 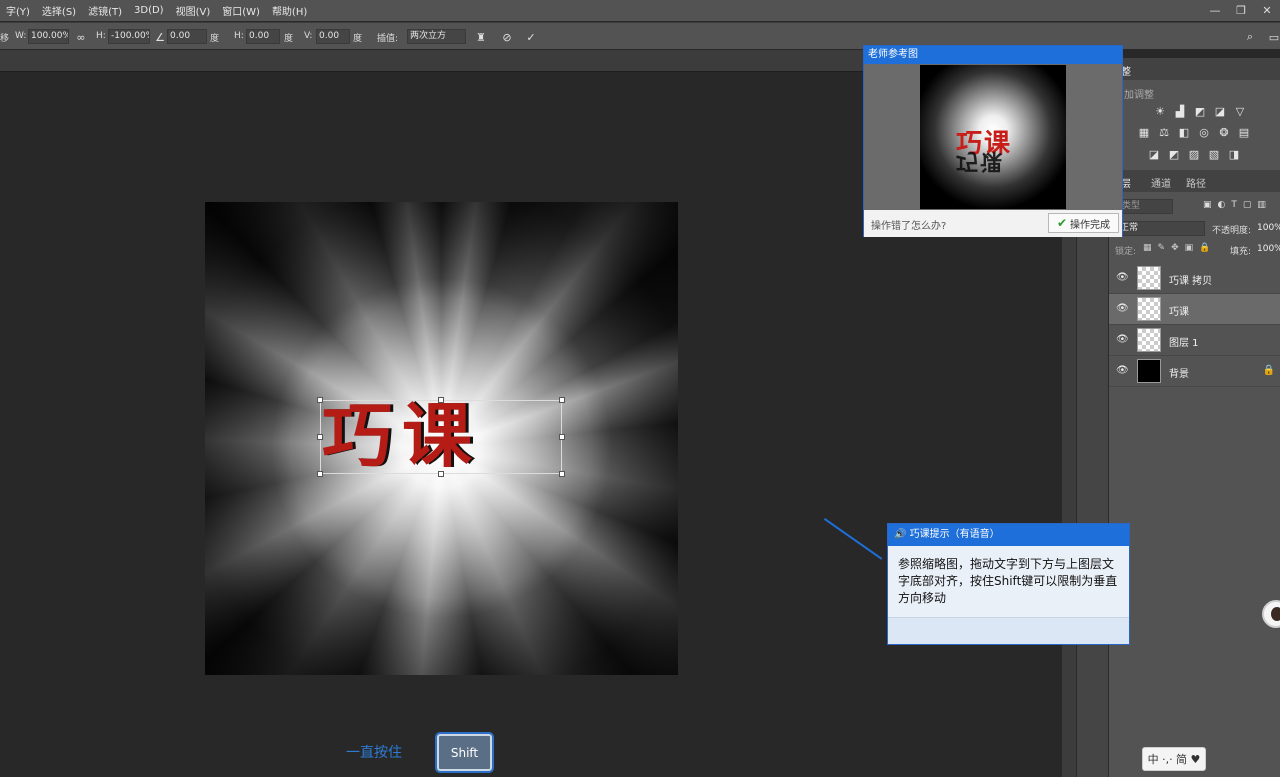 What do you see at coordinates (1200, 111) in the screenshot?
I see `curves-icon: ◩` at bounding box center [1200, 111].